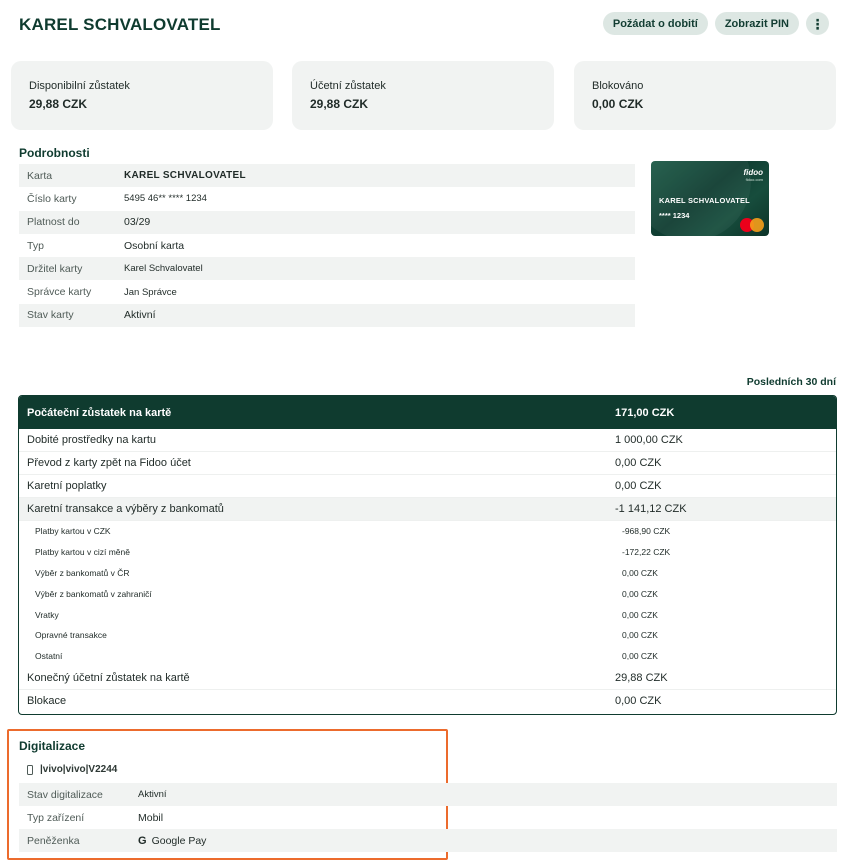 Image resolution: width=857 pixels, height=867 pixels. What do you see at coordinates (327, 291) in the screenshot?
I see `detail-row: Správce karty Jan Správce` at bounding box center [327, 291].